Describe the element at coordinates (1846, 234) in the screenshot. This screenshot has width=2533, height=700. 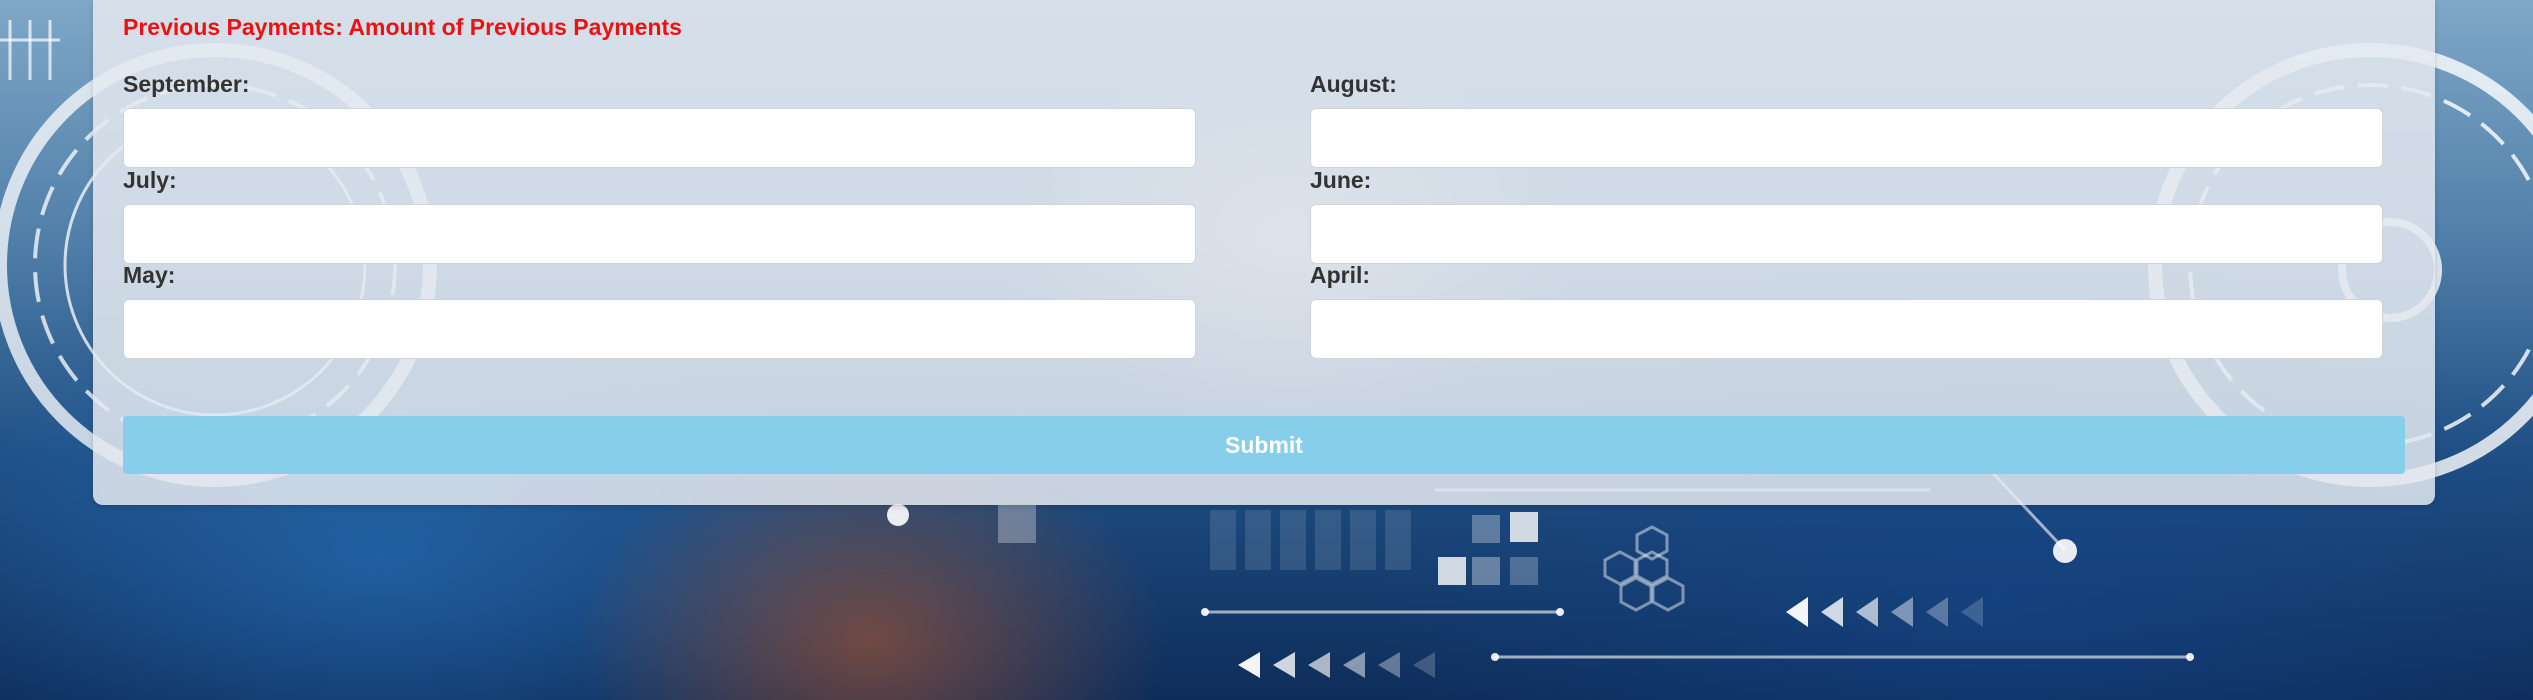
I see `june-amount-input` at that location.